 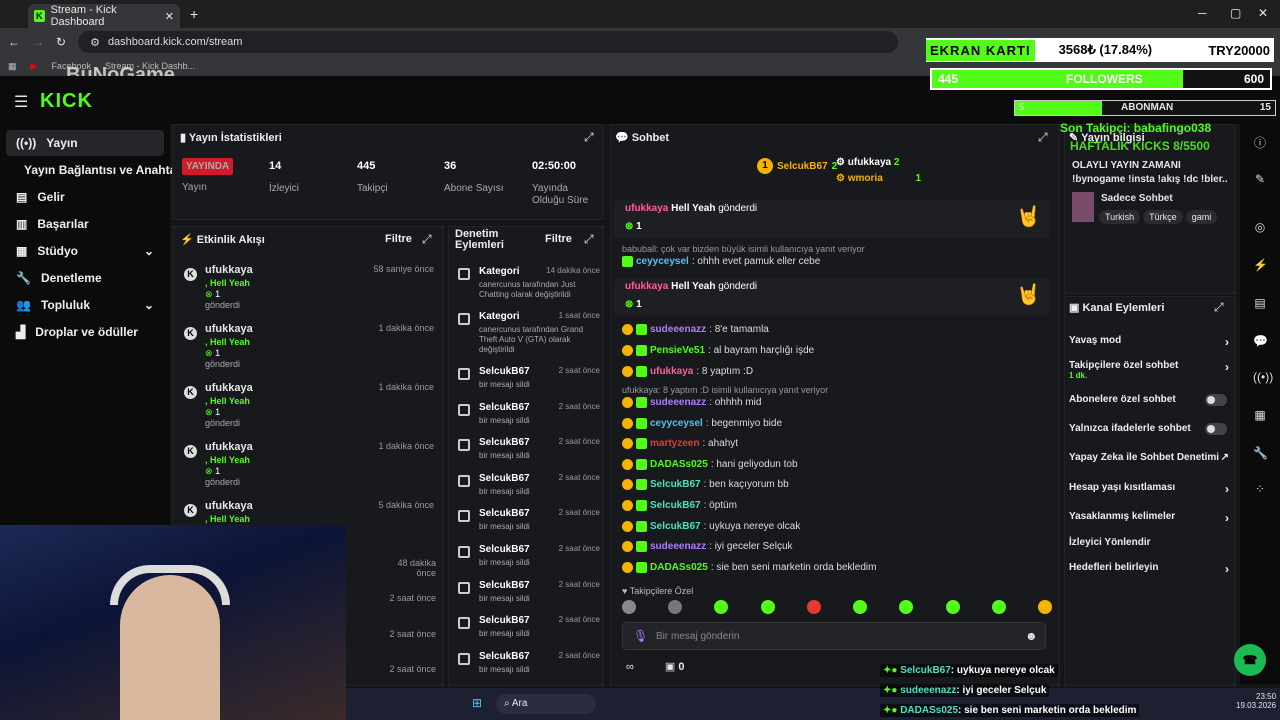 What do you see at coordinates (208, 166) in the screenshot?
I see `live-badge: YAYINDA` at bounding box center [208, 166].